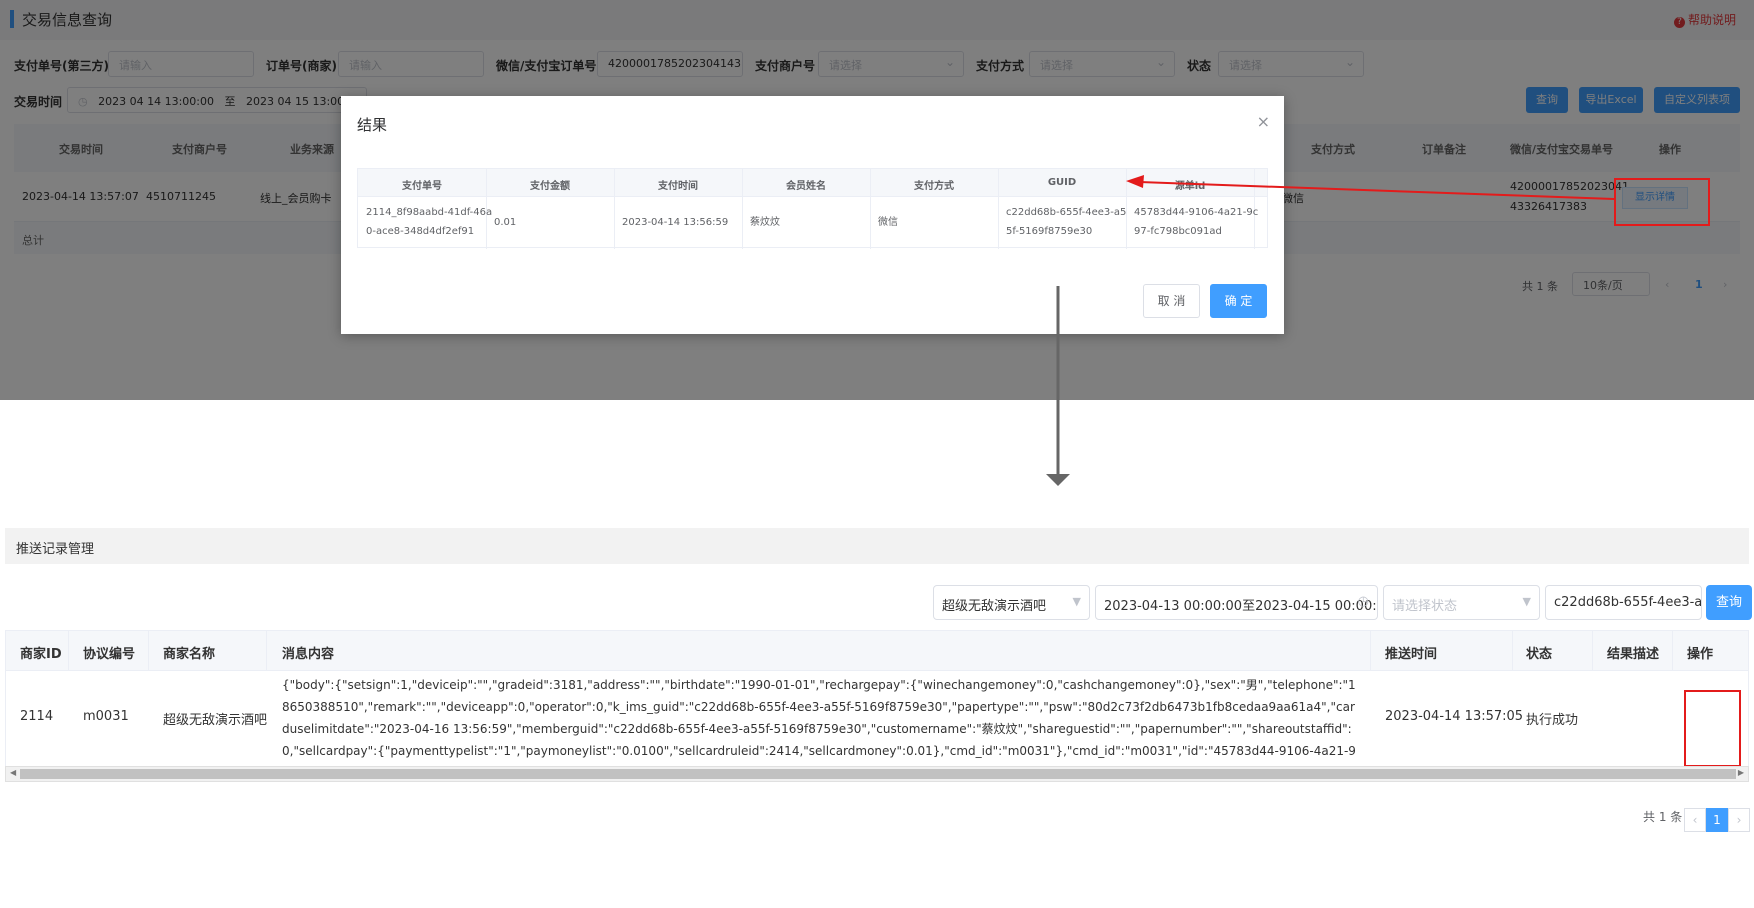  I want to click on col-message: 消息内容, so click(308, 654).